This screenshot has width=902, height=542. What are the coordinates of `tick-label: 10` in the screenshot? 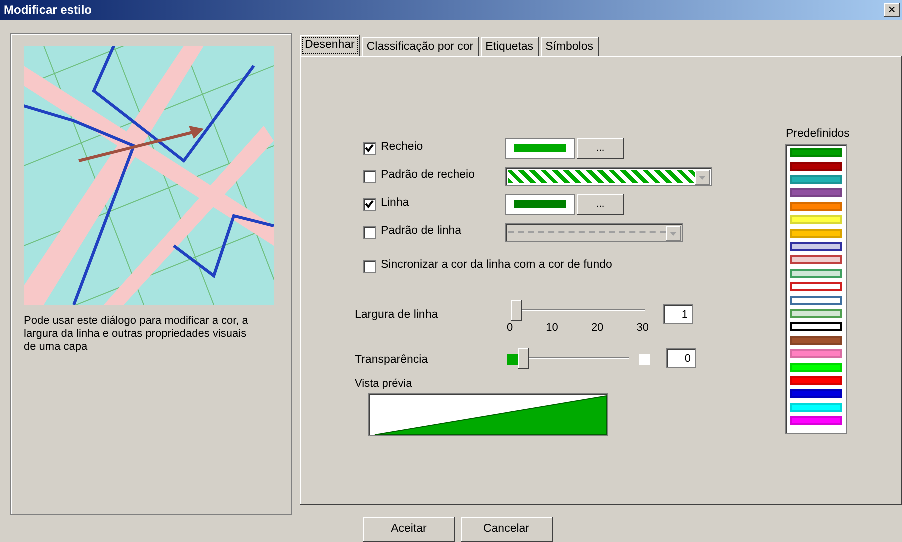 It's located at (552, 328).